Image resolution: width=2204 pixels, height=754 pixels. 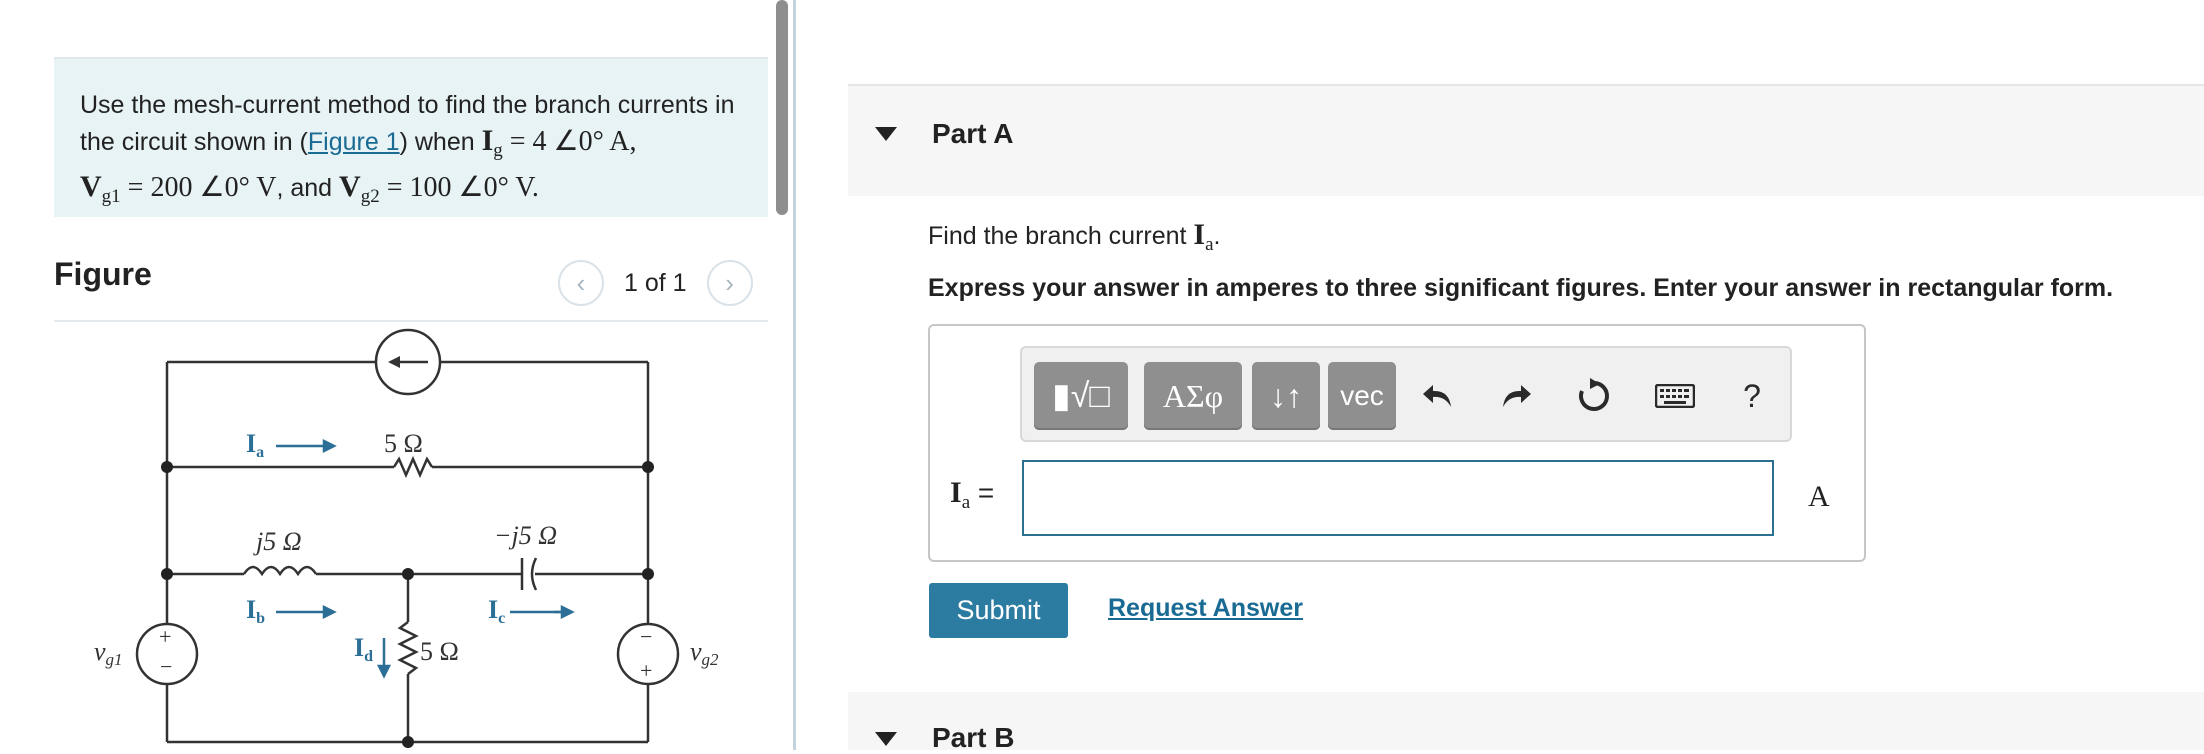 What do you see at coordinates (1081, 396) in the screenshot?
I see `templates-button: ▮√□` at bounding box center [1081, 396].